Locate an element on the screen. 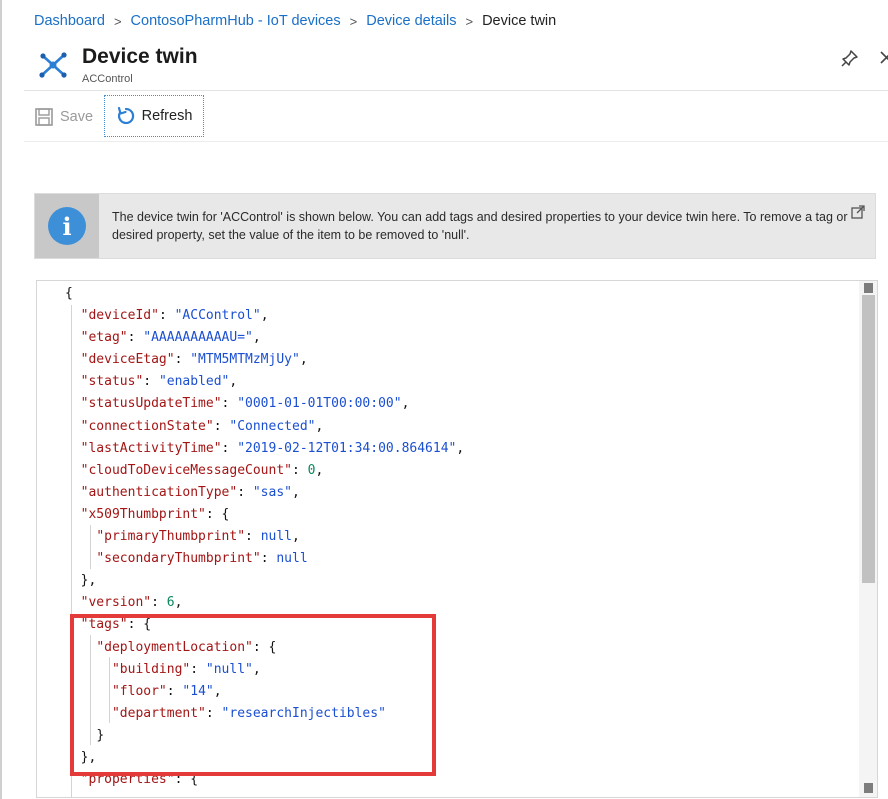 This screenshot has width=888, height=799. json-key: "floor" is located at coordinates (139, 691).